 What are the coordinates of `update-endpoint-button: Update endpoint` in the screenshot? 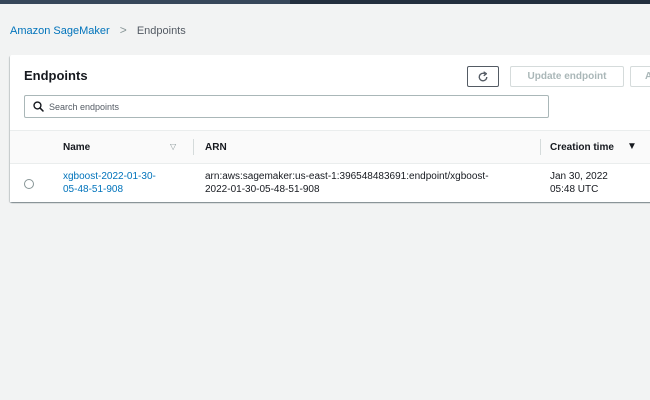 It's located at (567, 76).